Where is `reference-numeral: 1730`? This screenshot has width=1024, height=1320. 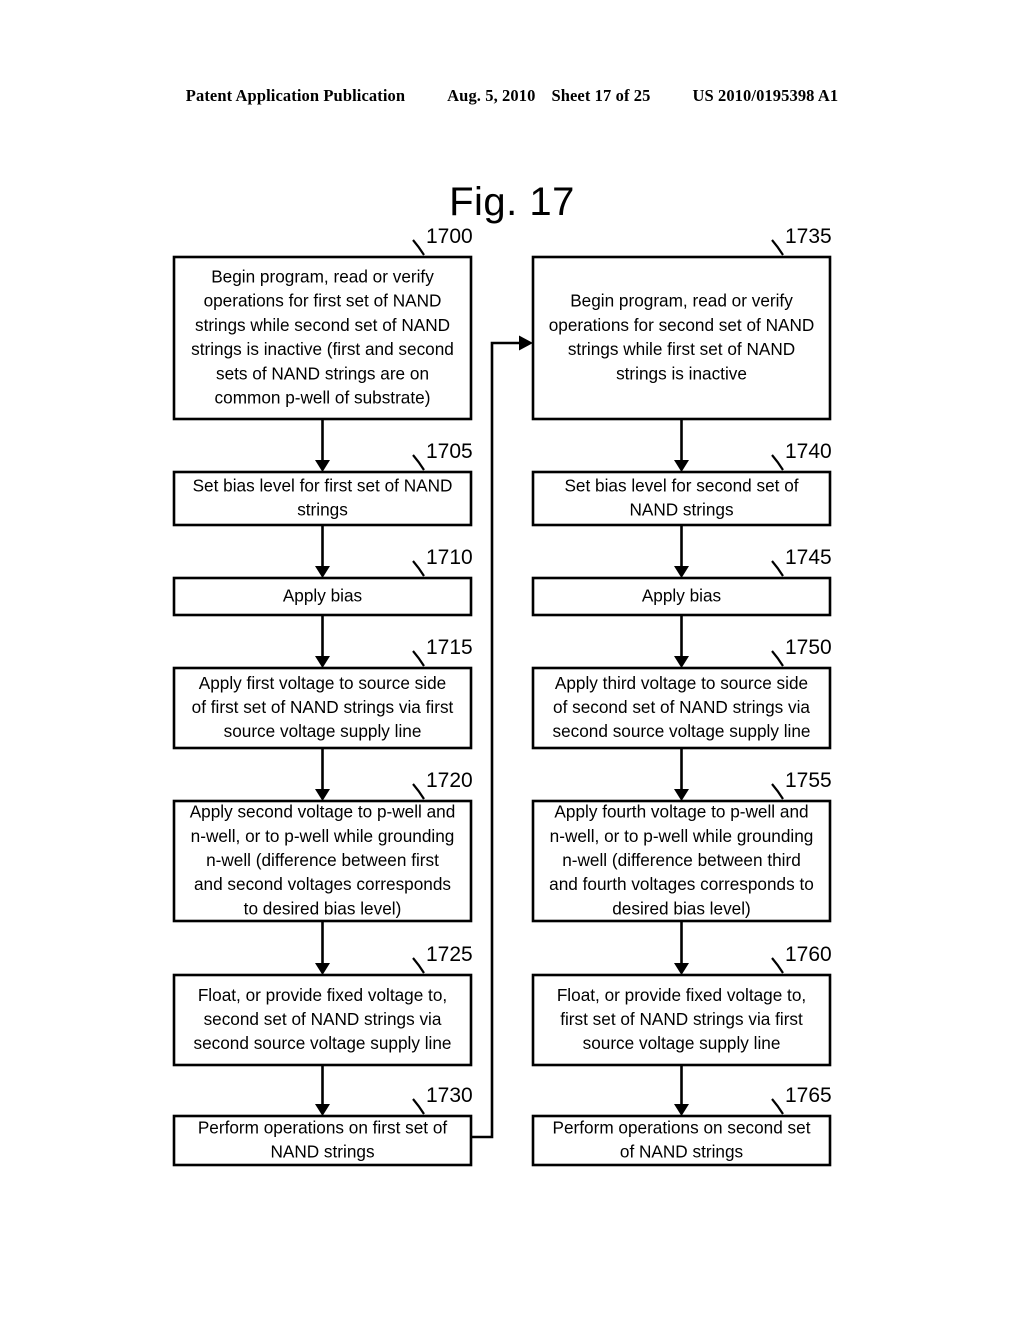
reference-numeral: 1730 is located at coordinates (449, 1095).